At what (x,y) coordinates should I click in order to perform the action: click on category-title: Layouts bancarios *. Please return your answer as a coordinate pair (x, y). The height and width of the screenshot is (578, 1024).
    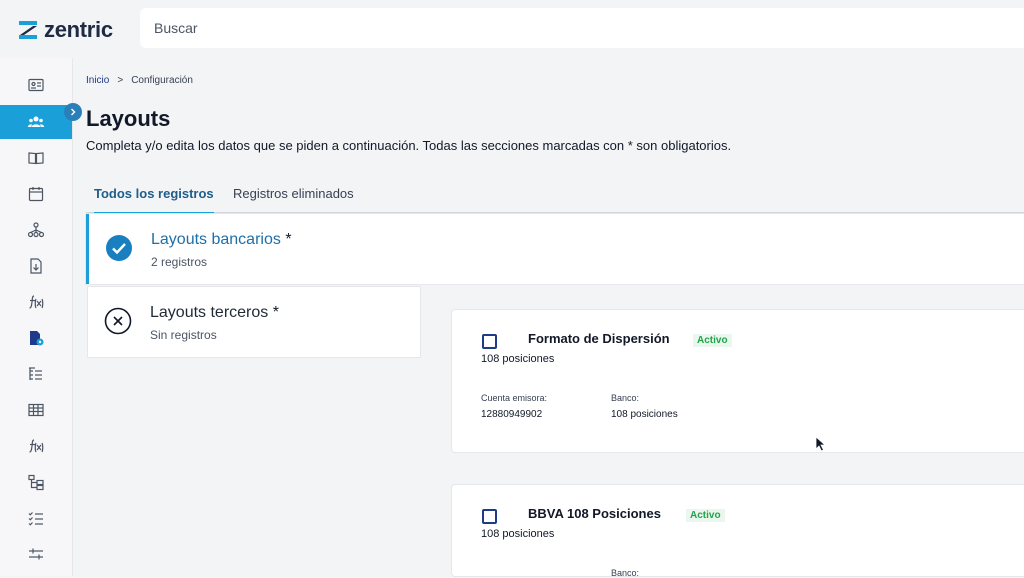
    Looking at the image, I should click on (221, 240).